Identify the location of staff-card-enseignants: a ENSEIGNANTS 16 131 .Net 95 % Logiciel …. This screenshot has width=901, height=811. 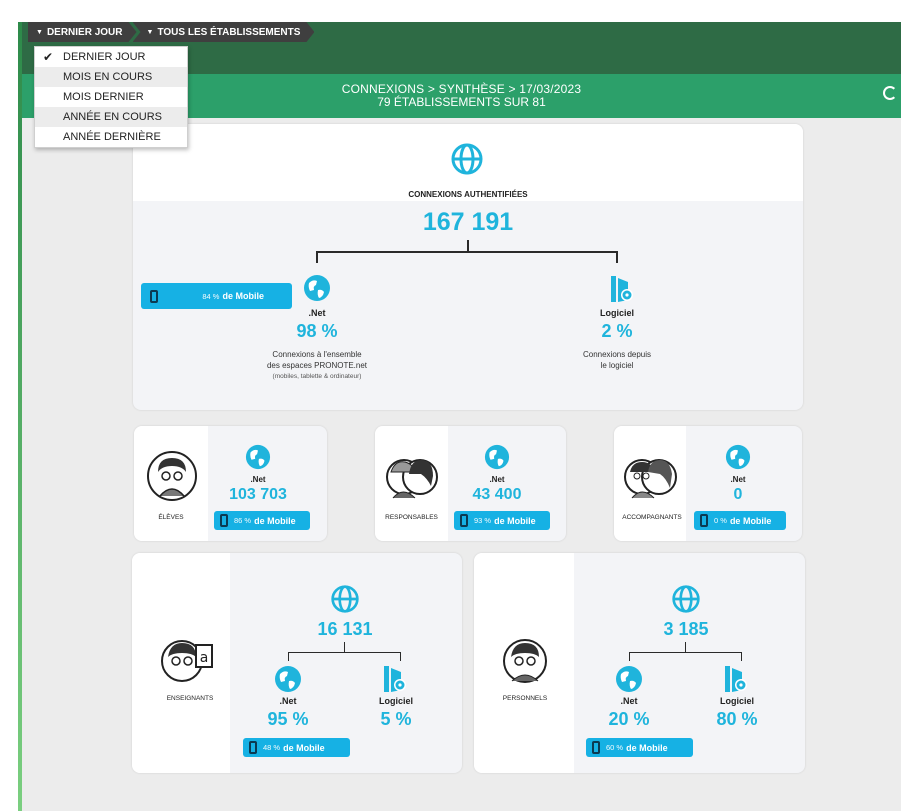
(297, 663).